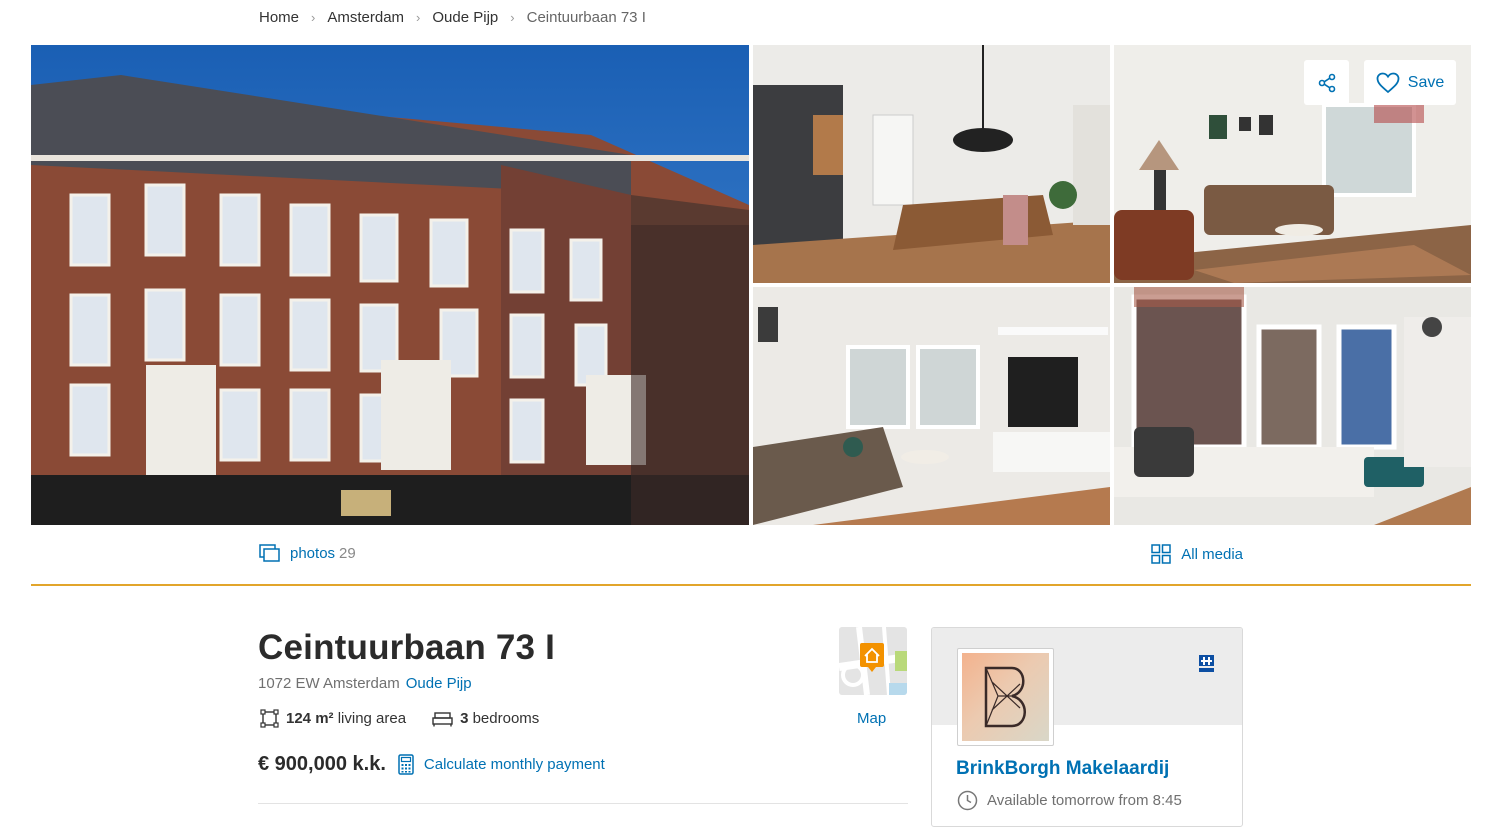 The image size is (1497, 827). Describe the element at coordinates (442, 718) in the screenshot. I see `bed-icon` at that location.